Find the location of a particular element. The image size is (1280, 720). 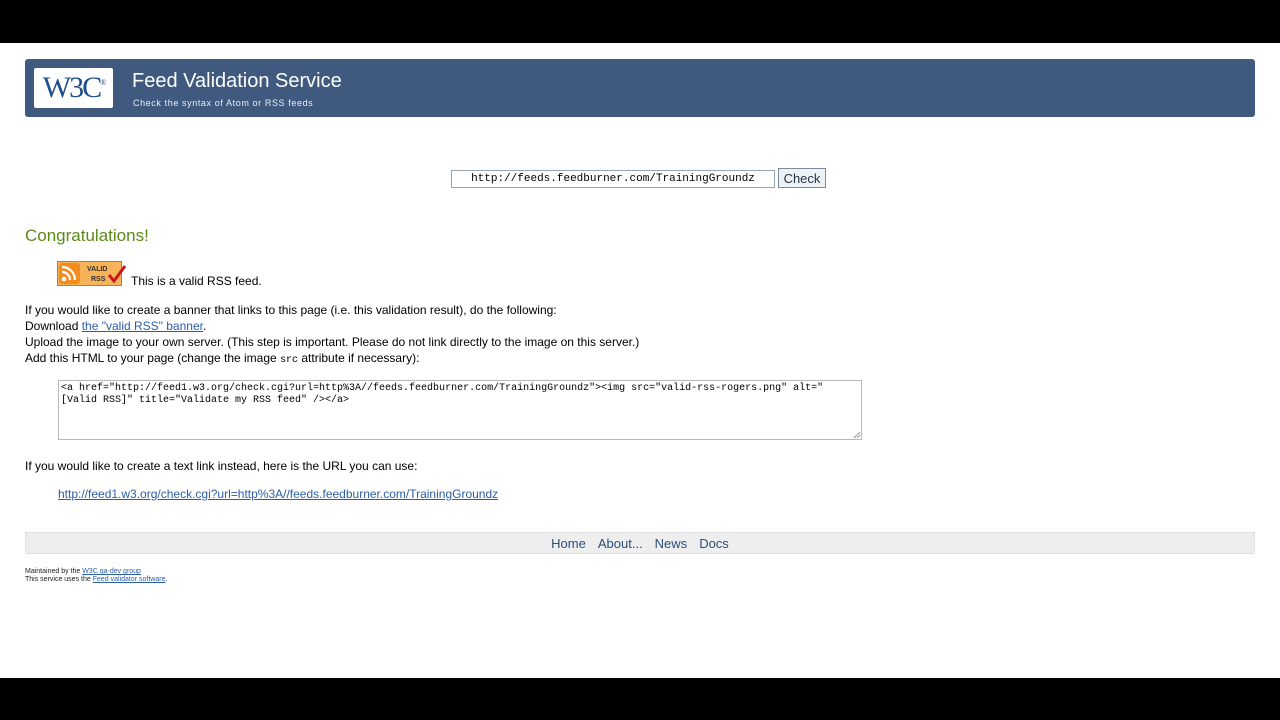

valid-rss-badge-icon: VALID RSS is located at coordinates (92, 273).